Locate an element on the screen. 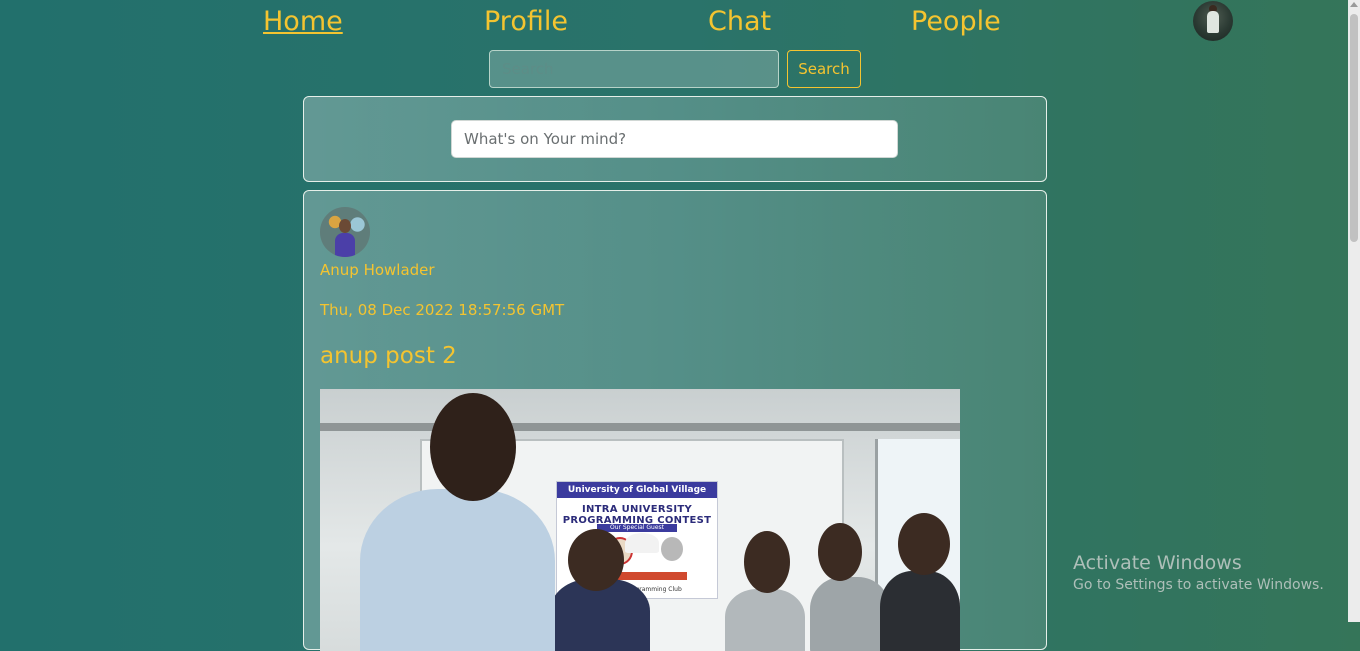 Image resolution: width=1360 pixels, height=651 pixels. composer-card is located at coordinates (675, 139).